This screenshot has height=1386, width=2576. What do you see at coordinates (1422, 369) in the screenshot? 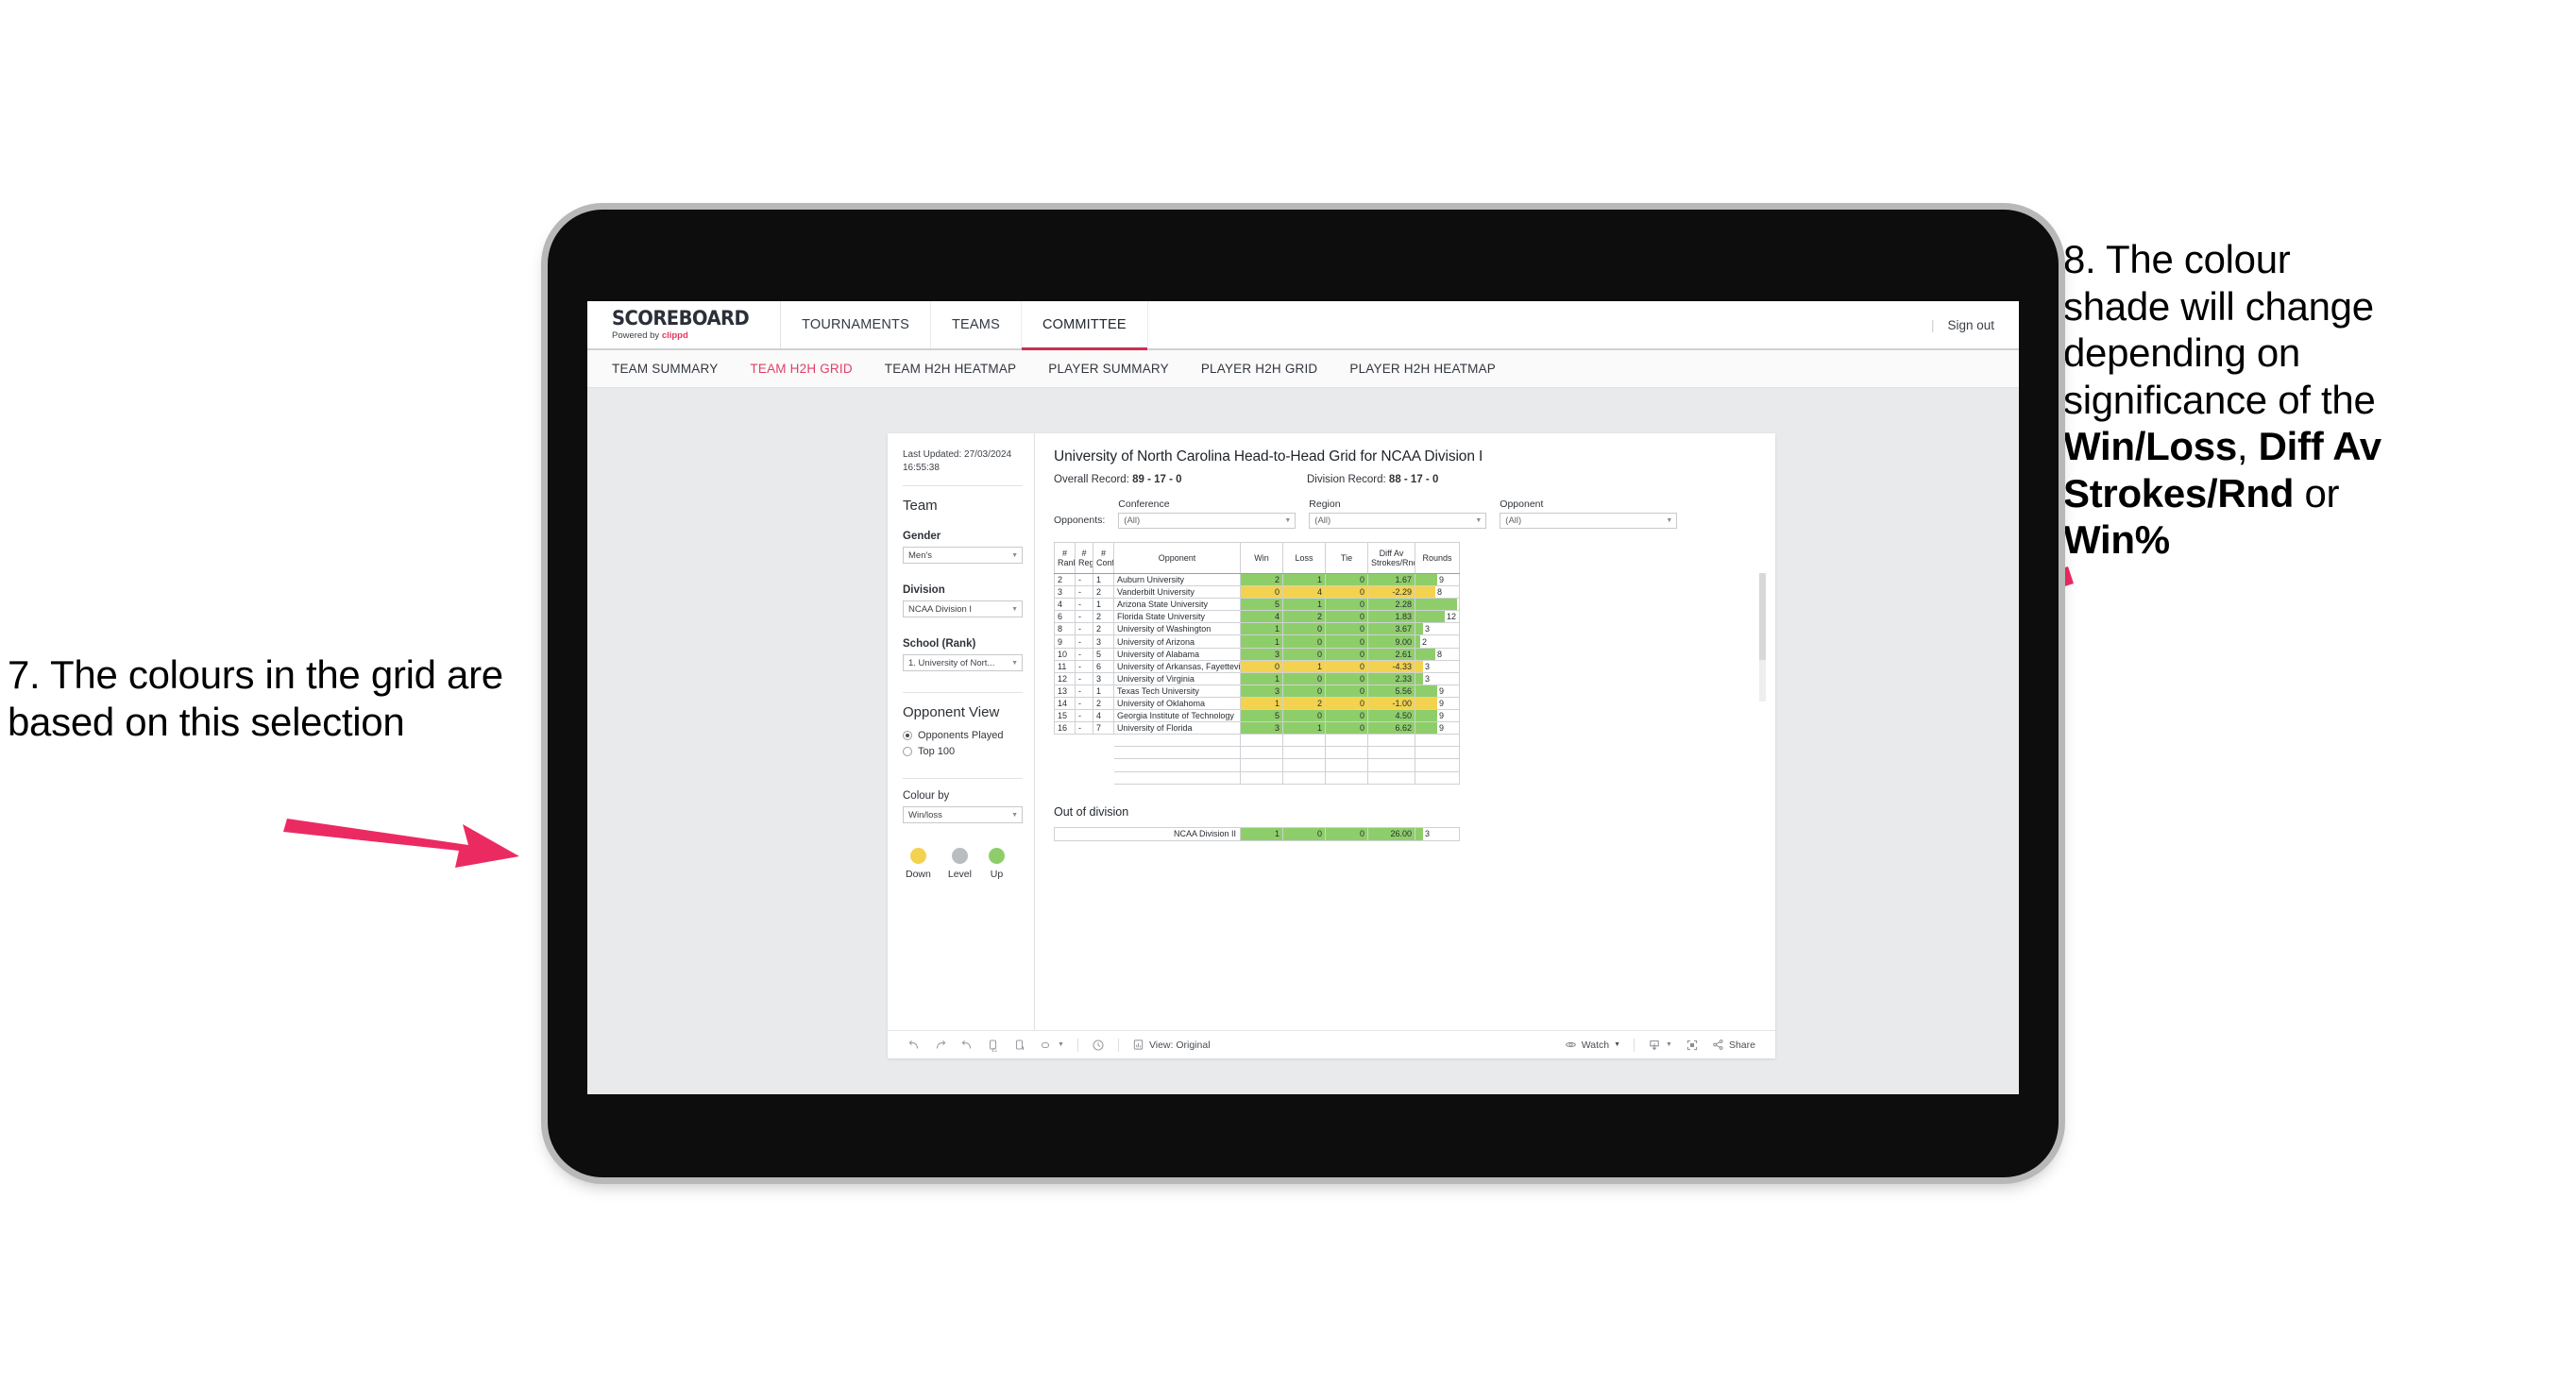
I see `subnav-item-player-h2h-heatmap: PLAYER H2H HEATMAP` at bounding box center [1422, 369].